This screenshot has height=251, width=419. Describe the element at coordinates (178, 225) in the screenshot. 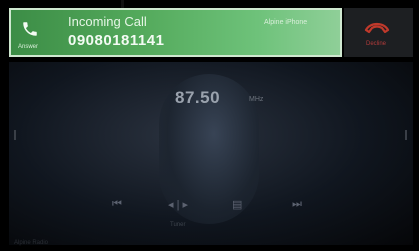

I see `tuner-mode-label: Tuner` at that location.